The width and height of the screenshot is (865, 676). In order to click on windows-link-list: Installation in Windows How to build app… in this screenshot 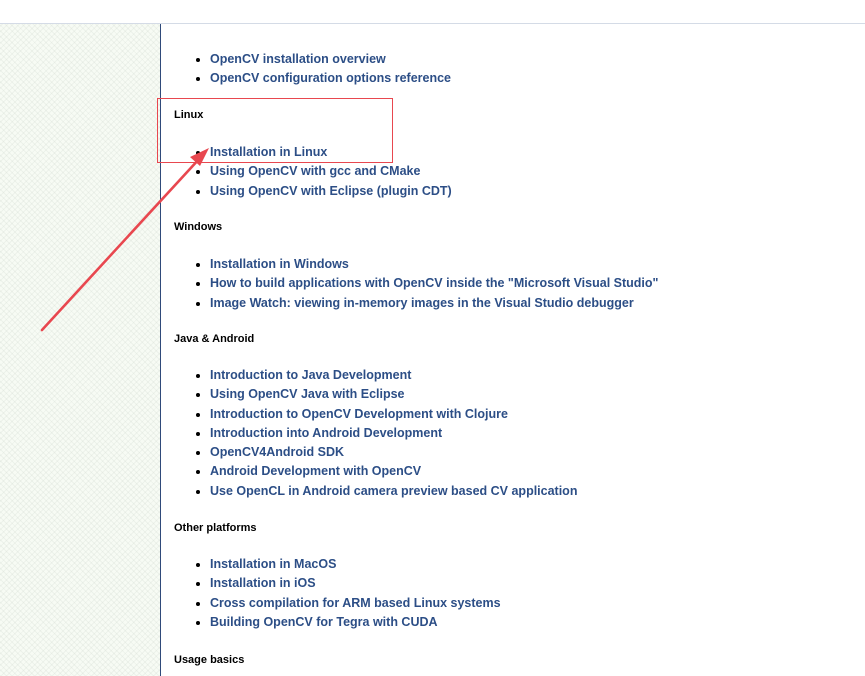, I will do `click(416, 284)`.